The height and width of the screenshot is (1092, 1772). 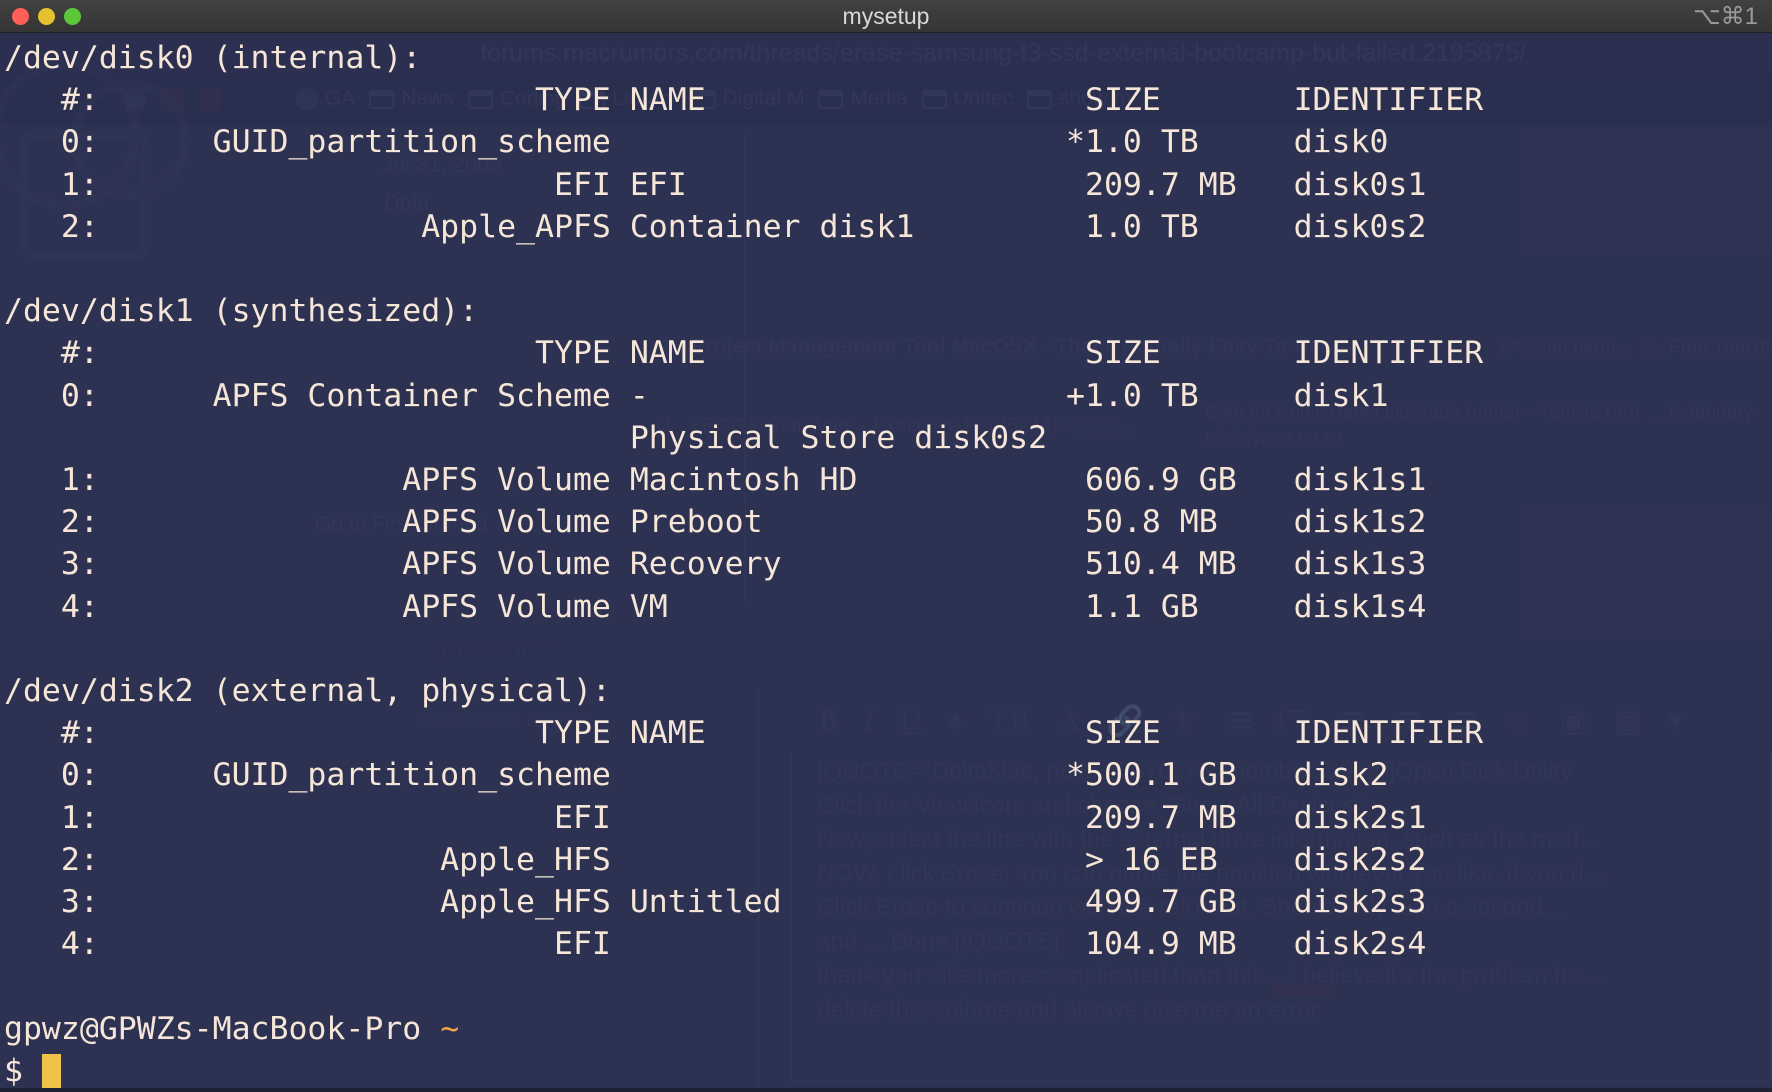 I want to click on terminal-line: 0: GUID_partition_scheme *1.0 TB disk0, so click(x=888, y=142).